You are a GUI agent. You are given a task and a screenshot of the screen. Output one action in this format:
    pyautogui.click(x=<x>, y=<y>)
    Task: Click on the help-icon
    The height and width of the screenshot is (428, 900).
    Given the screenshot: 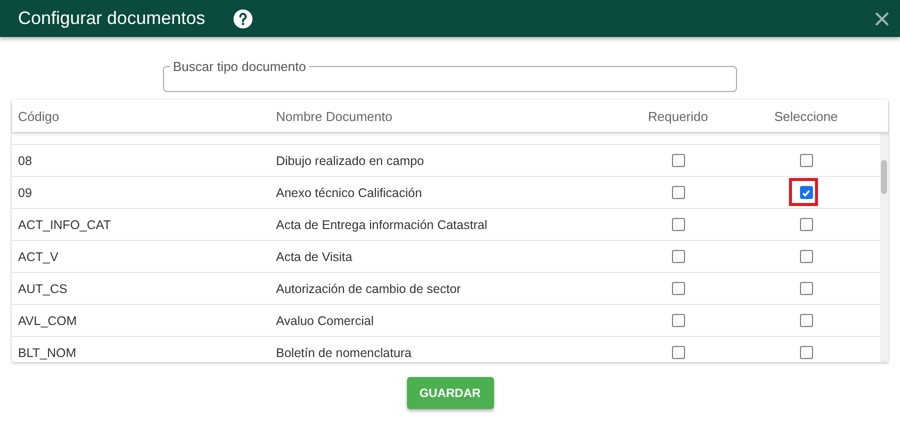 What is the action you would take?
    pyautogui.click(x=243, y=18)
    